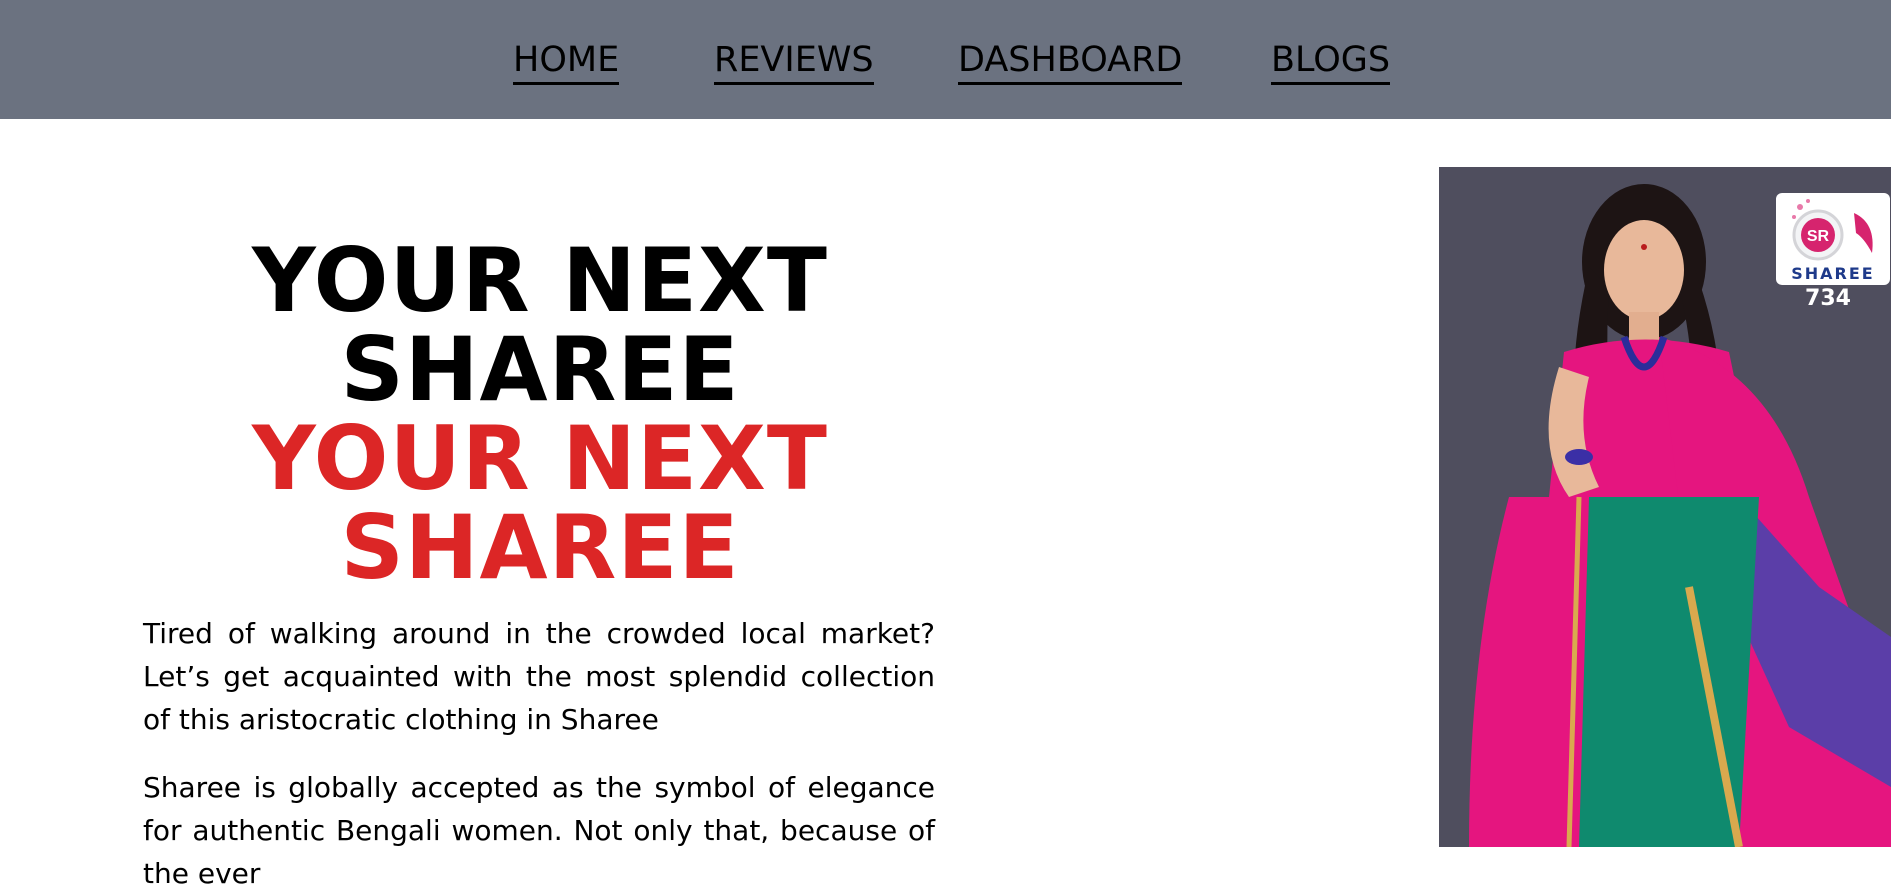  What do you see at coordinates (945, 59) in the screenshot?
I see `top-nav-bar: HOME REVIEWS DASHBOARD BLOGS` at bounding box center [945, 59].